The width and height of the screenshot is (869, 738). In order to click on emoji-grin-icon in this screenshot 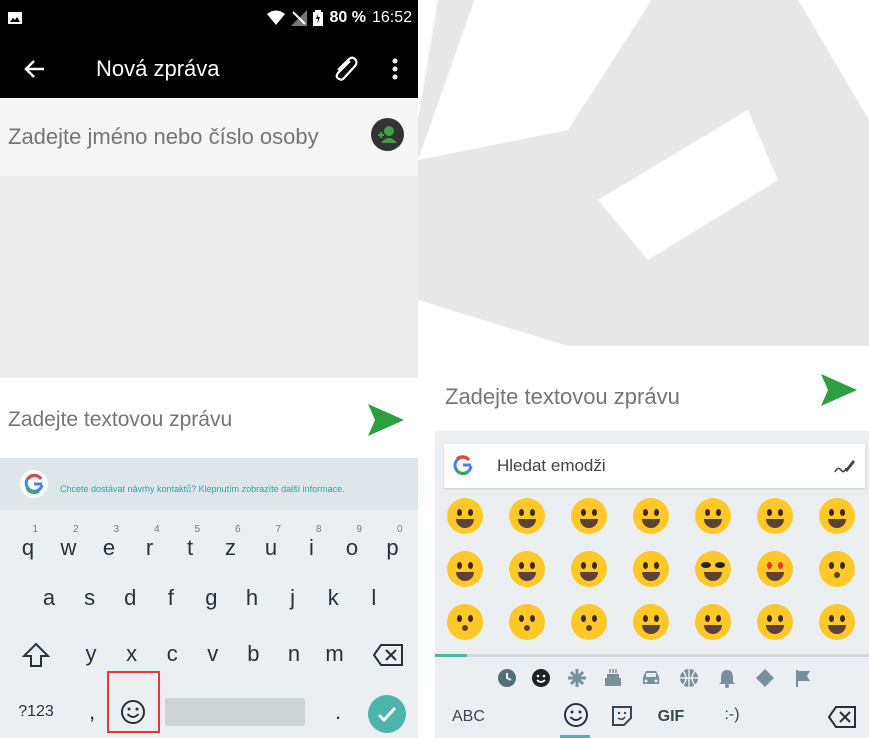, I will do `click(465, 516)`.